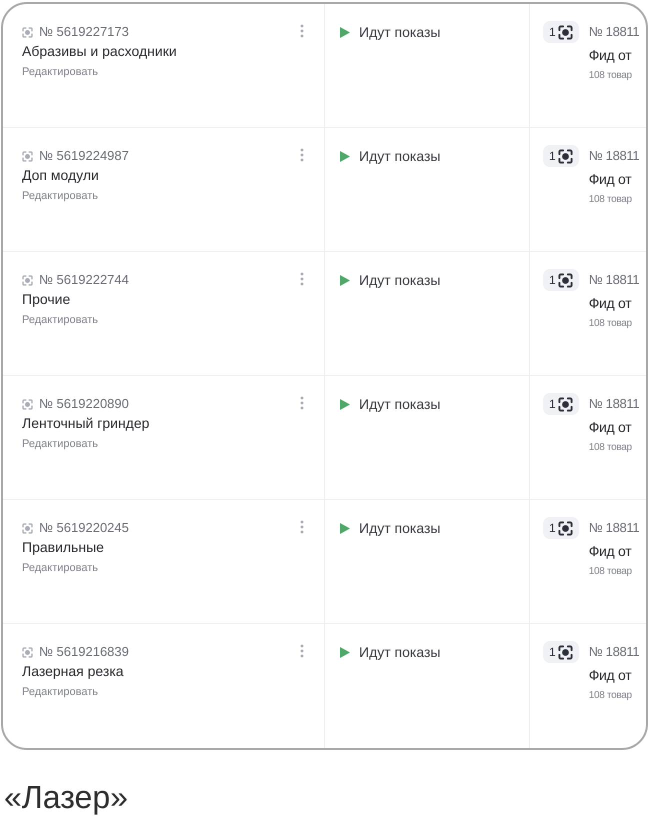 This screenshot has width=650, height=824. What do you see at coordinates (84, 156) in the screenshot?
I see `campaign-number: № 5619224987` at bounding box center [84, 156].